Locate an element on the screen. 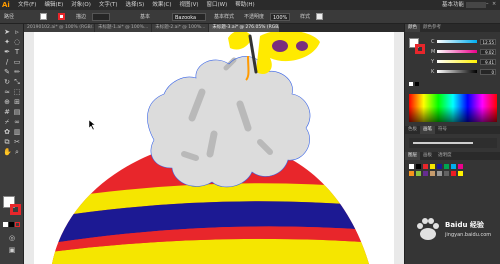  stroke-color-swatch is located at coordinates (15, 209).